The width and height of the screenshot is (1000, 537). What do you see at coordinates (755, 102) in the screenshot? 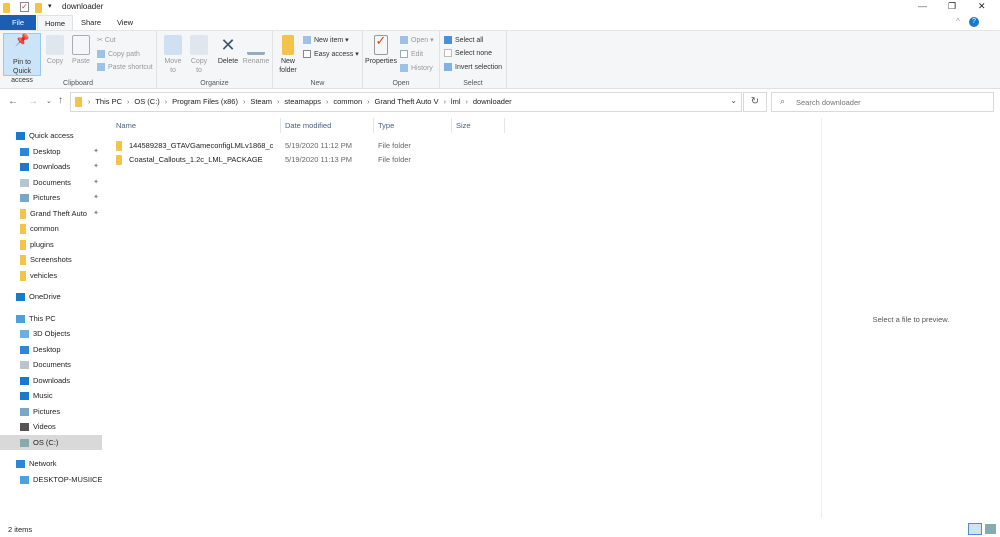
I see `refresh-button: ↻` at bounding box center [755, 102].